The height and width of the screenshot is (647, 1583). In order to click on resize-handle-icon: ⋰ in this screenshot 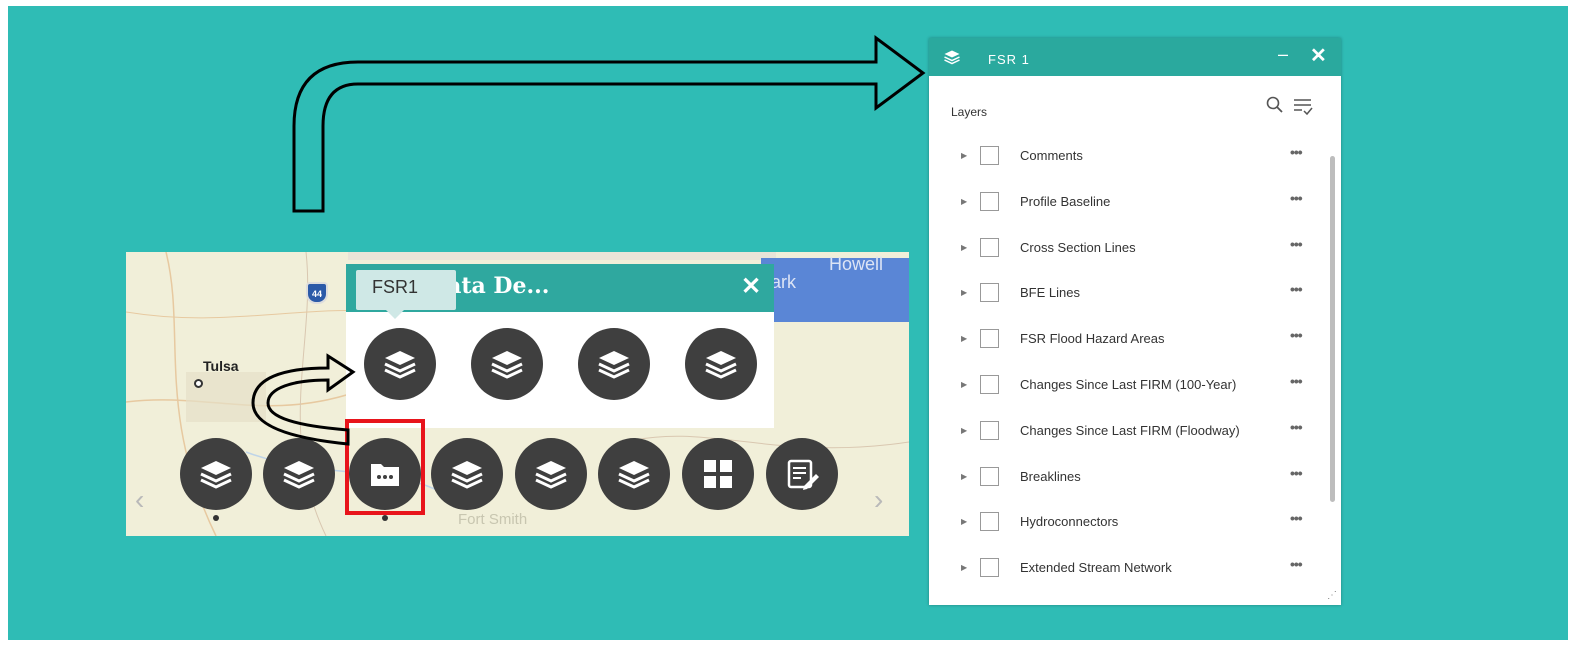, I will do `click(1332, 595)`.